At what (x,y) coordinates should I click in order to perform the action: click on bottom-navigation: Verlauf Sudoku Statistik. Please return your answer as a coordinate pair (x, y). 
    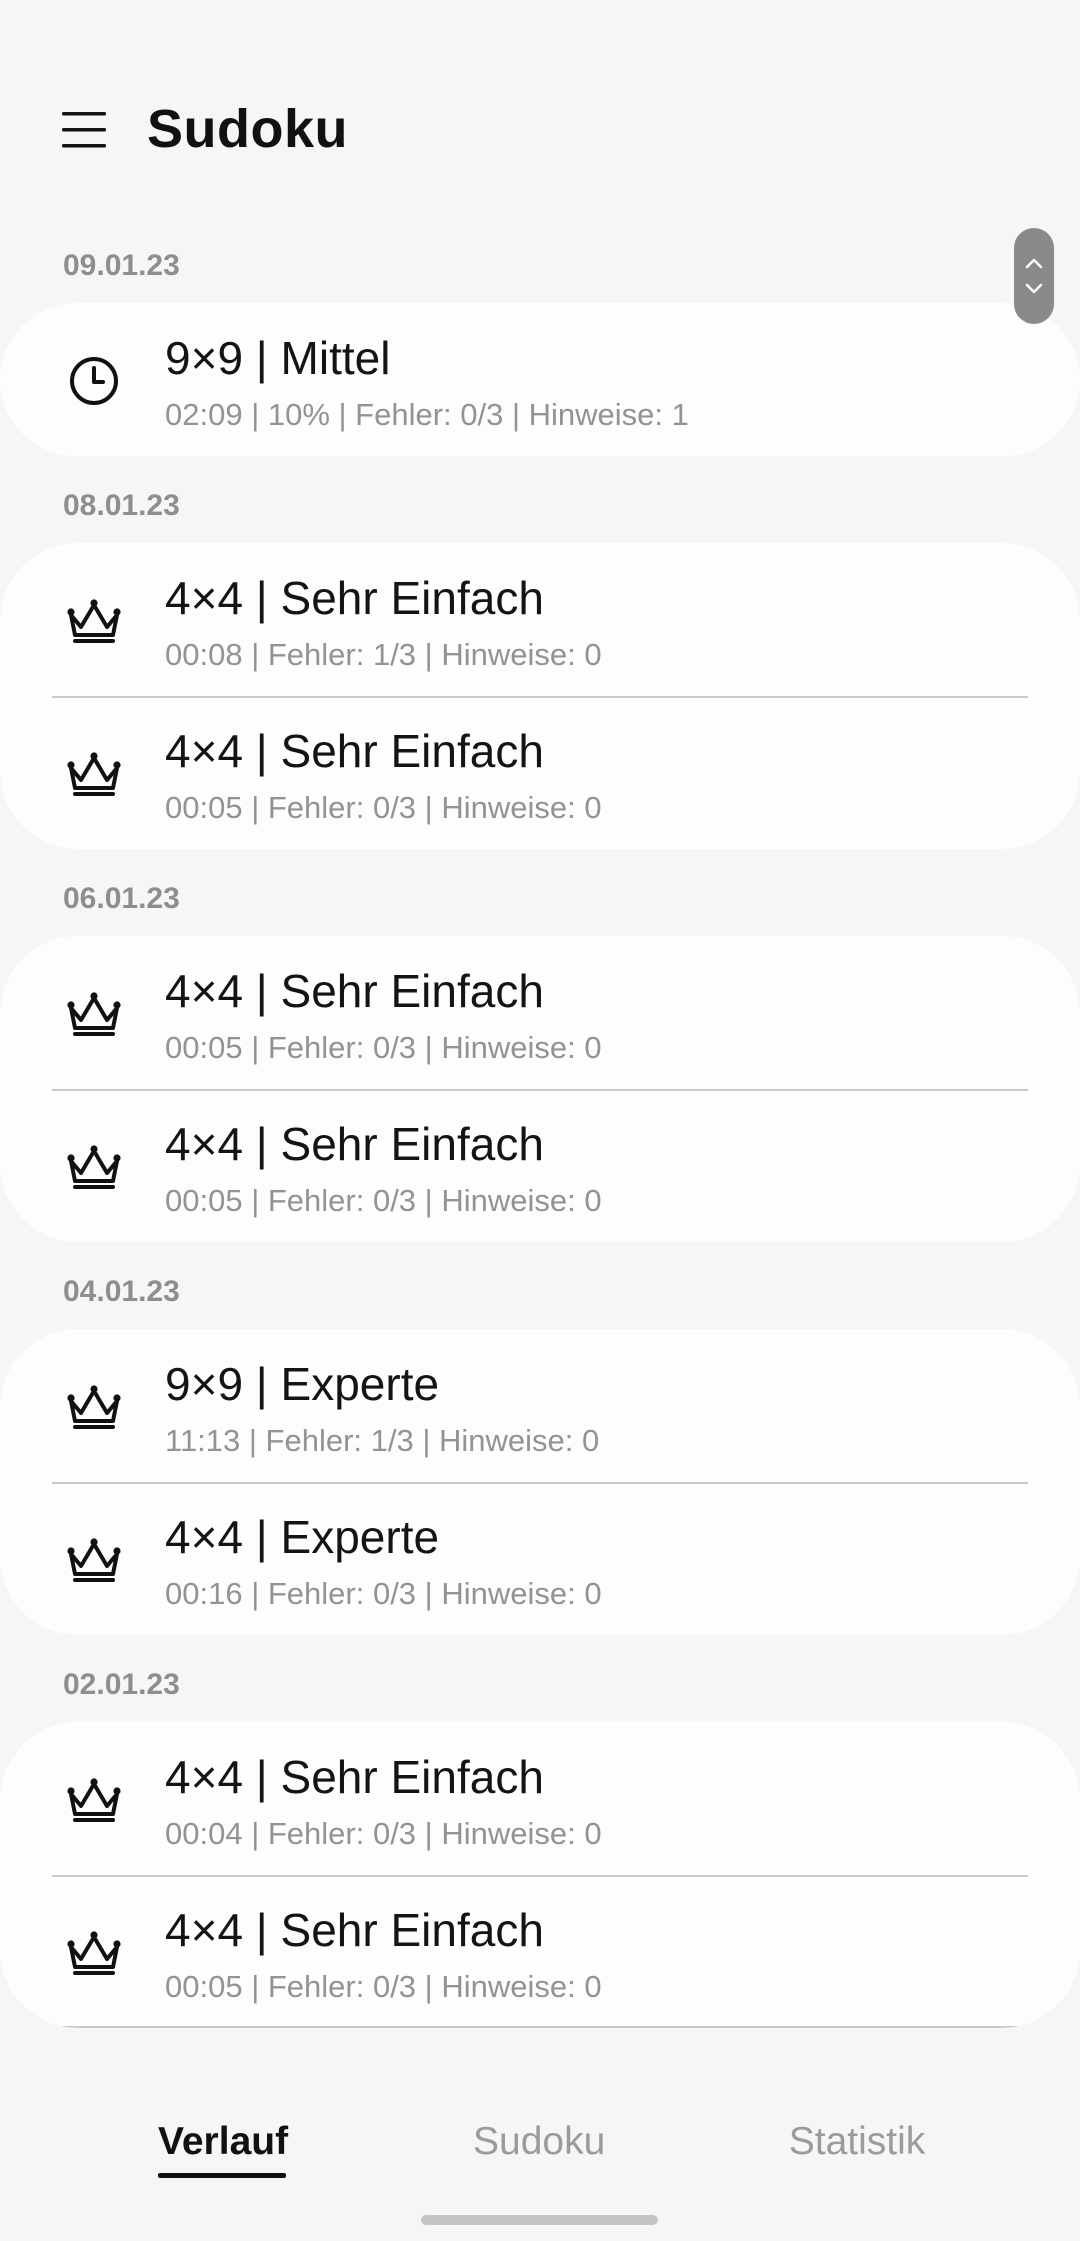
    Looking at the image, I should click on (540, 2165).